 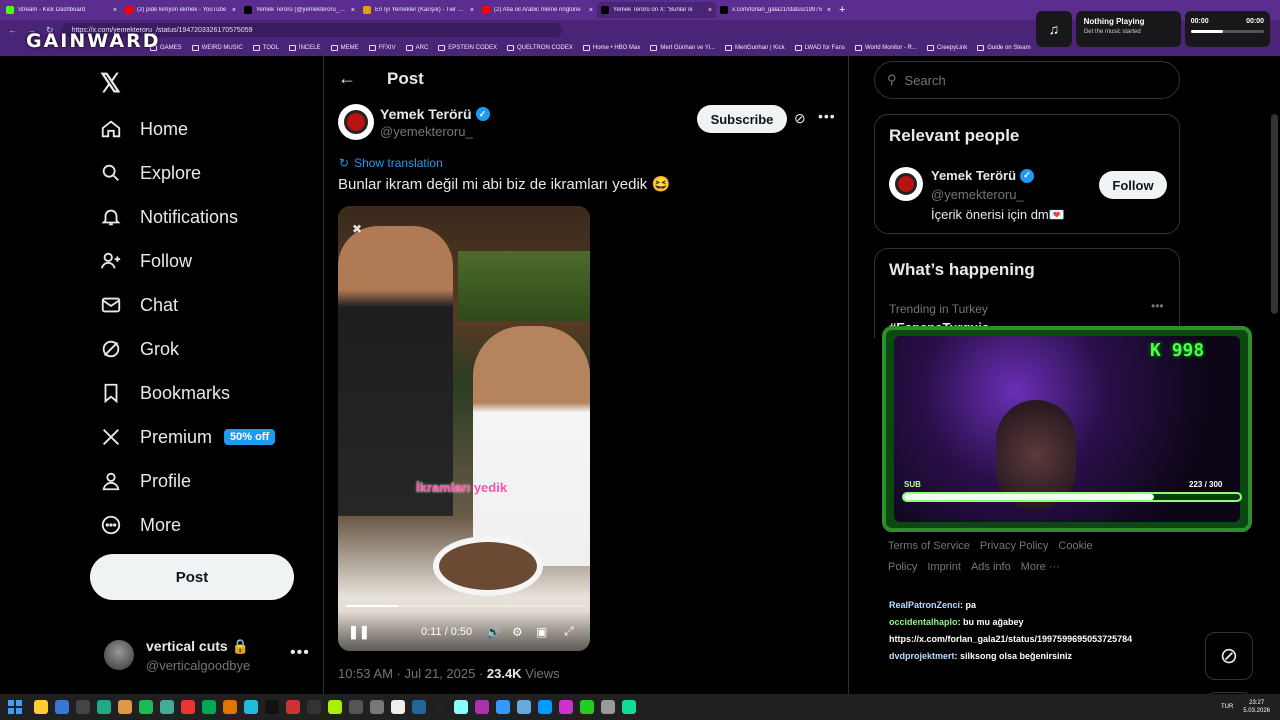 What do you see at coordinates (929, 546) in the screenshot?
I see `footer-link: Terms of Service` at bounding box center [929, 546].